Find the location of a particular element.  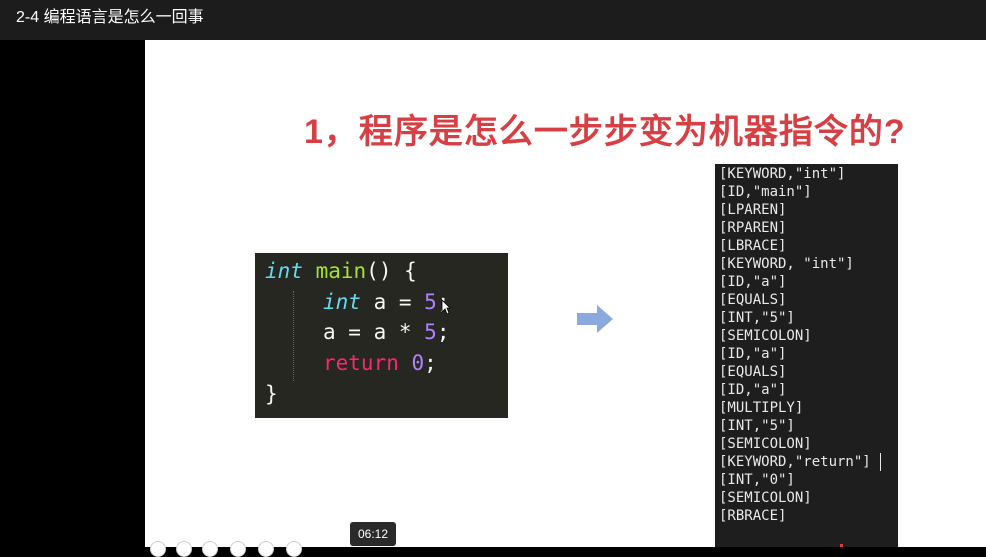

token-item: [ID,"main"] is located at coordinates (765, 192).